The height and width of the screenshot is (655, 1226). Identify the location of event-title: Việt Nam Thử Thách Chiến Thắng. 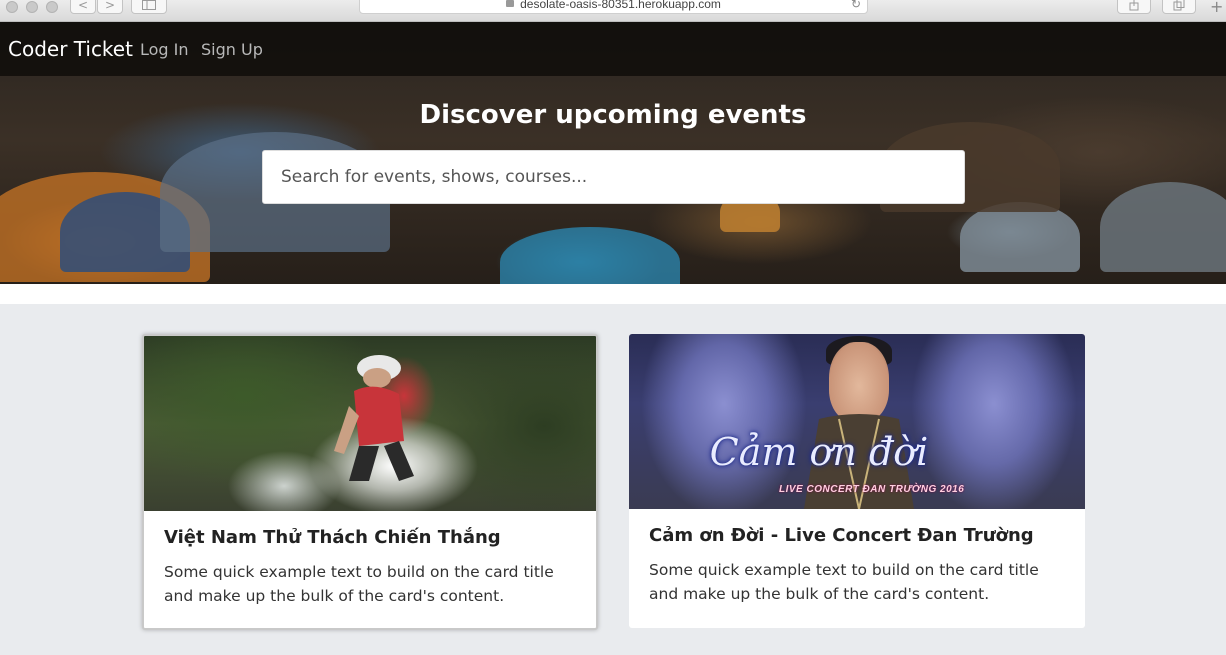
(370, 537).